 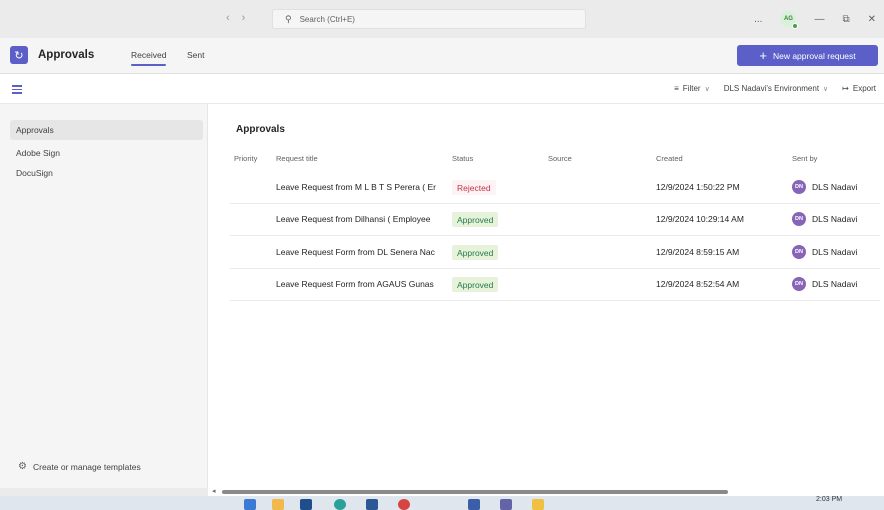 I want to click on tab-sent: Sent, so click(x=196, y=55).